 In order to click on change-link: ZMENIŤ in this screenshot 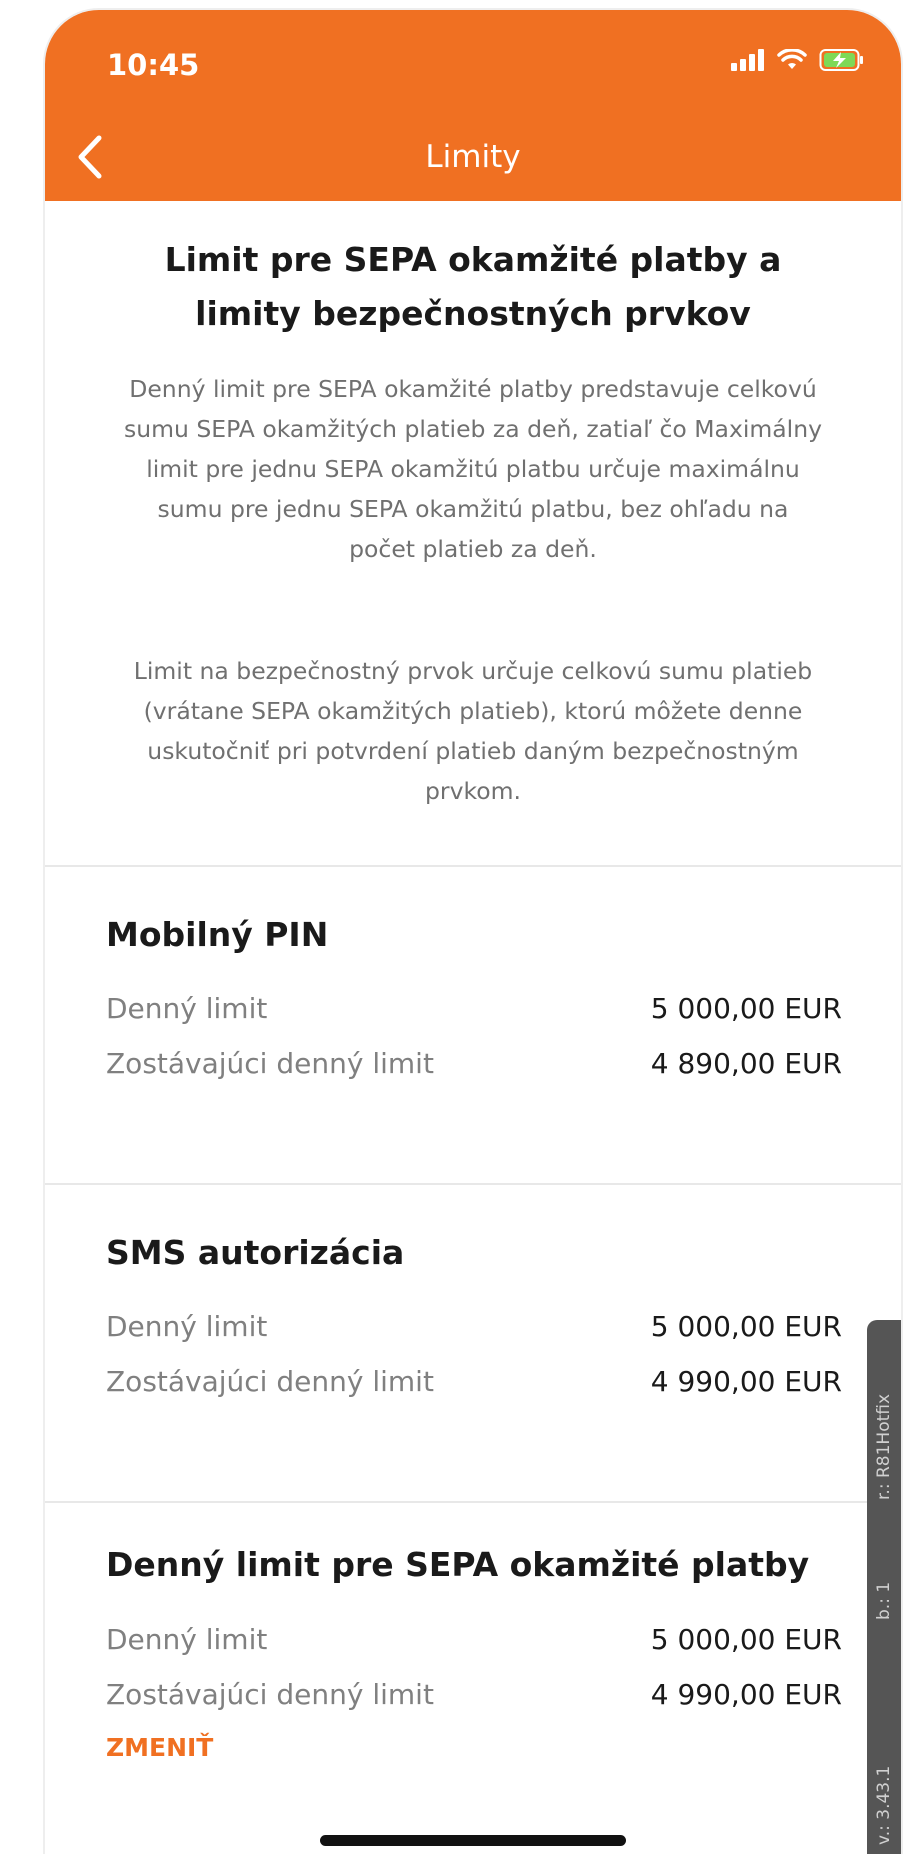, I will do `click(159, 1747)`.